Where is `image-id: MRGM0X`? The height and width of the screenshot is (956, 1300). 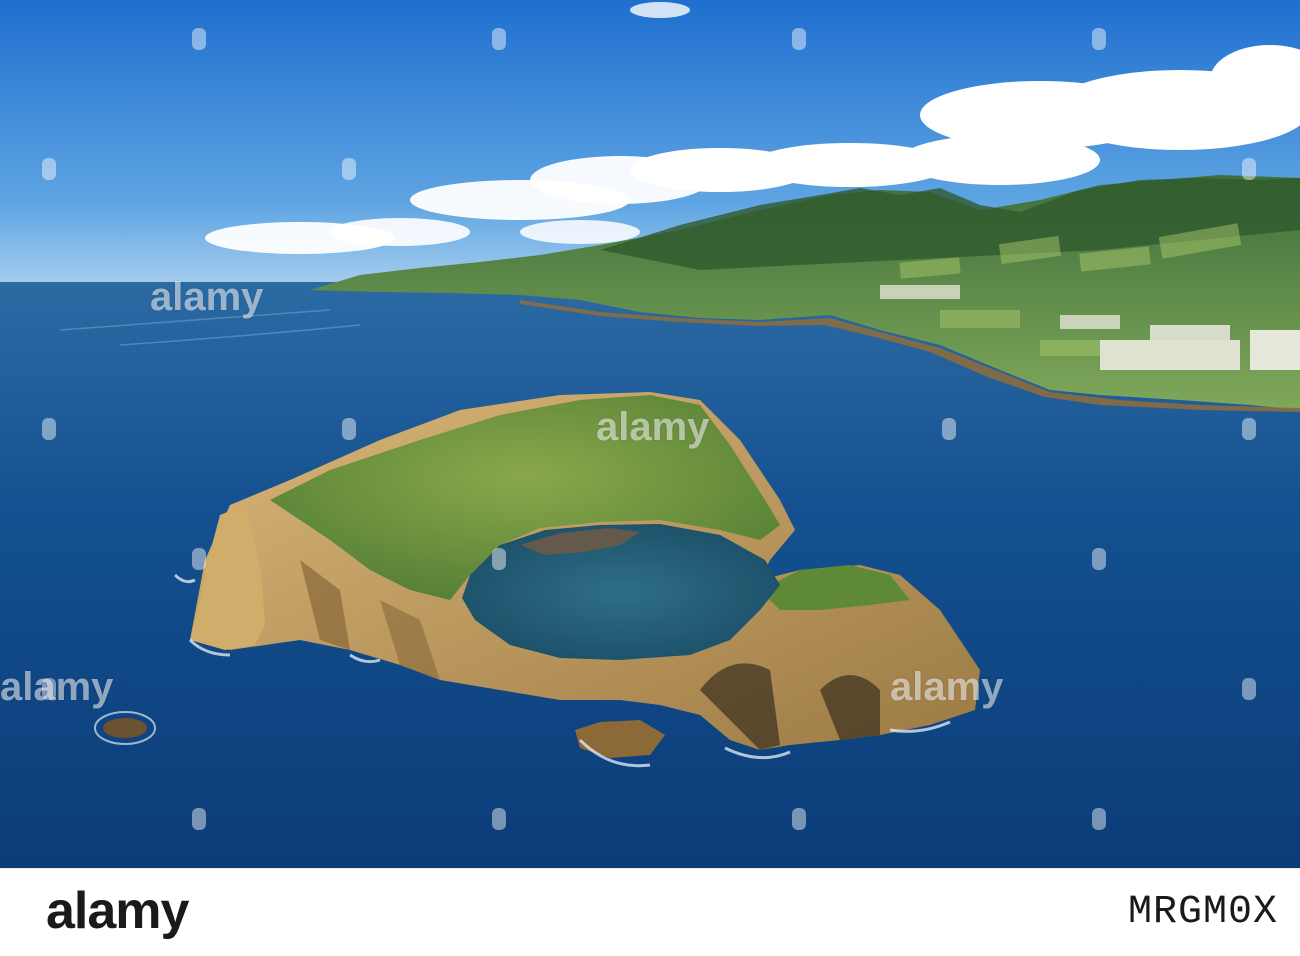
image-id: MRGM0X is located at coordinates (1202, 912).